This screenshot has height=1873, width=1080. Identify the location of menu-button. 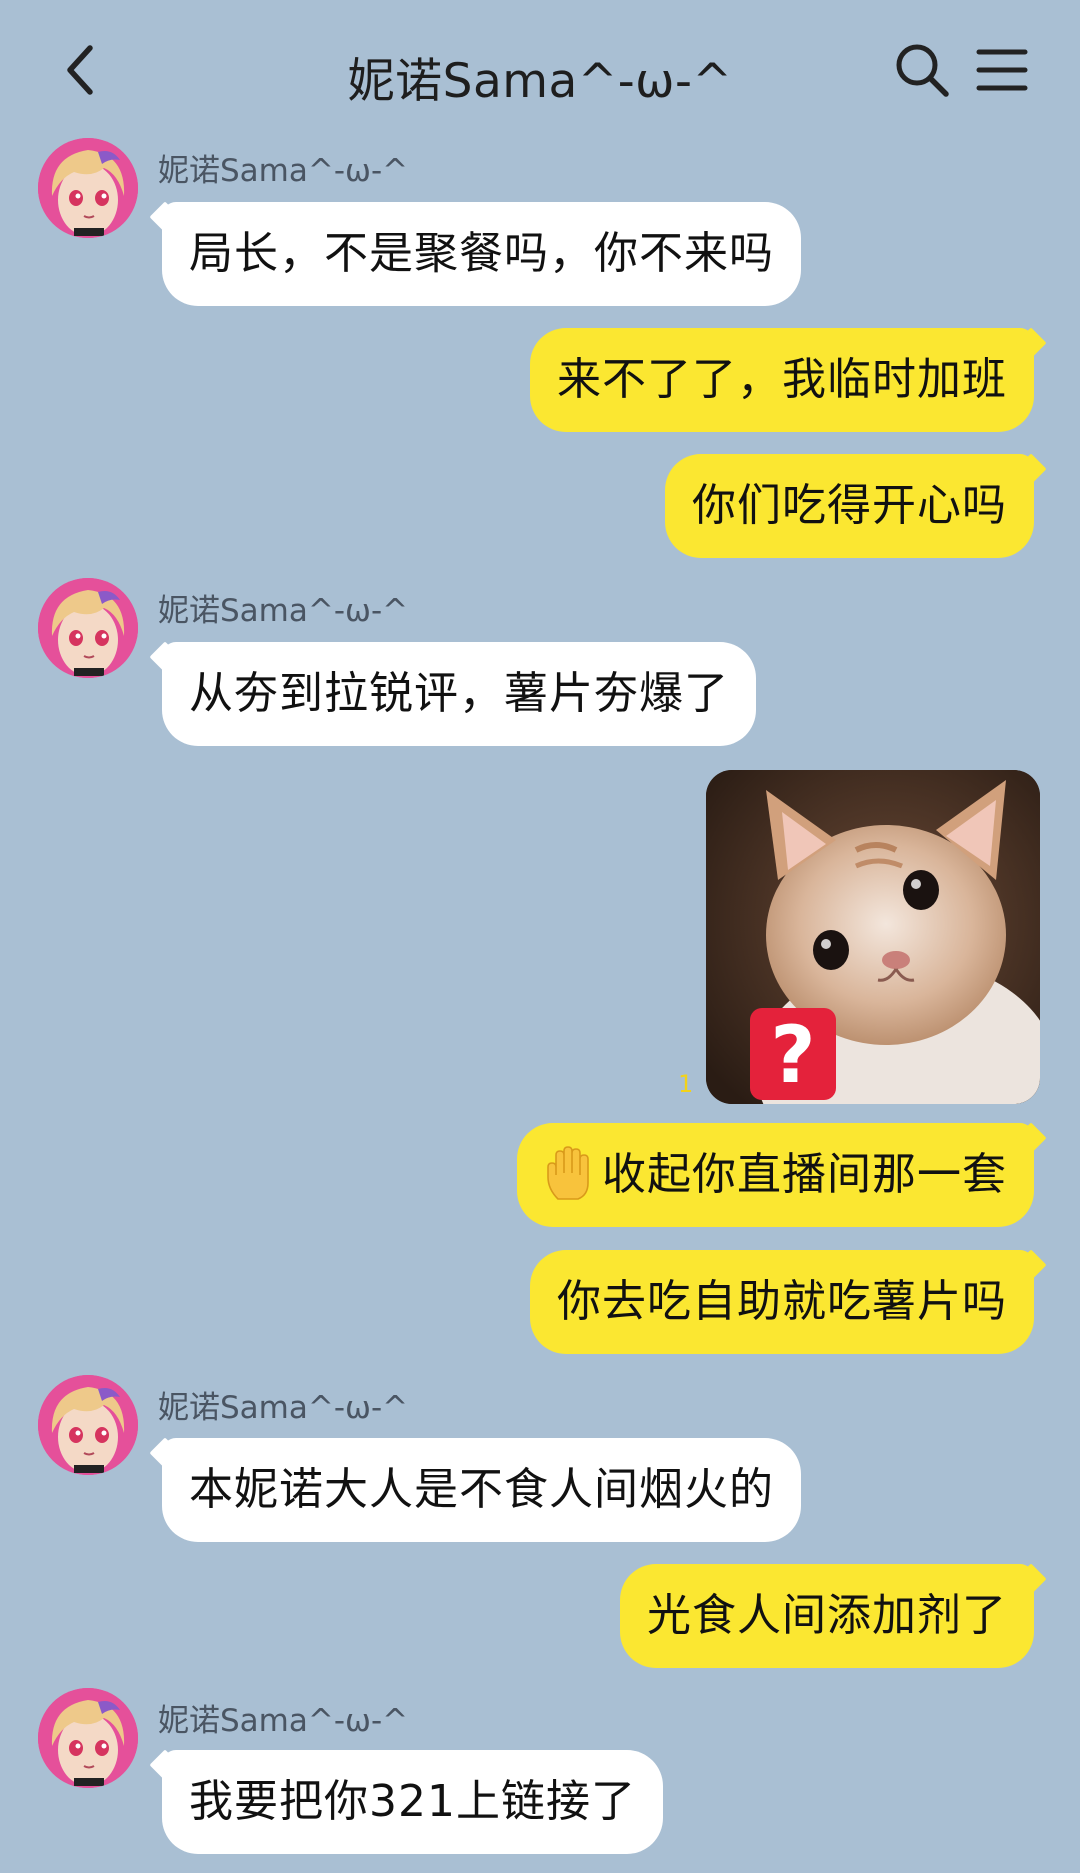
(1002, 70).